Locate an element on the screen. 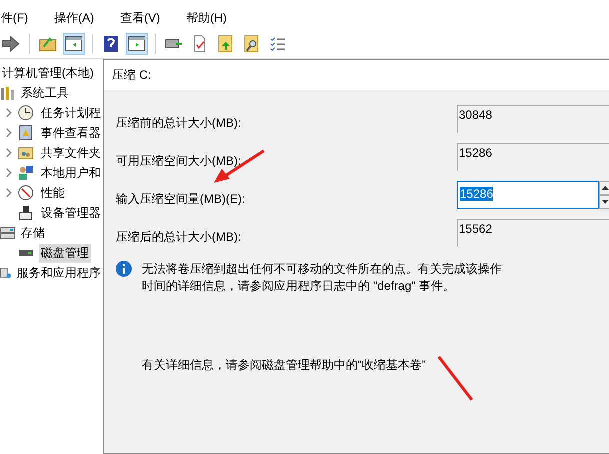  field-label: 可用压缩空间大小(MB): is located at coordinates (179, 161).